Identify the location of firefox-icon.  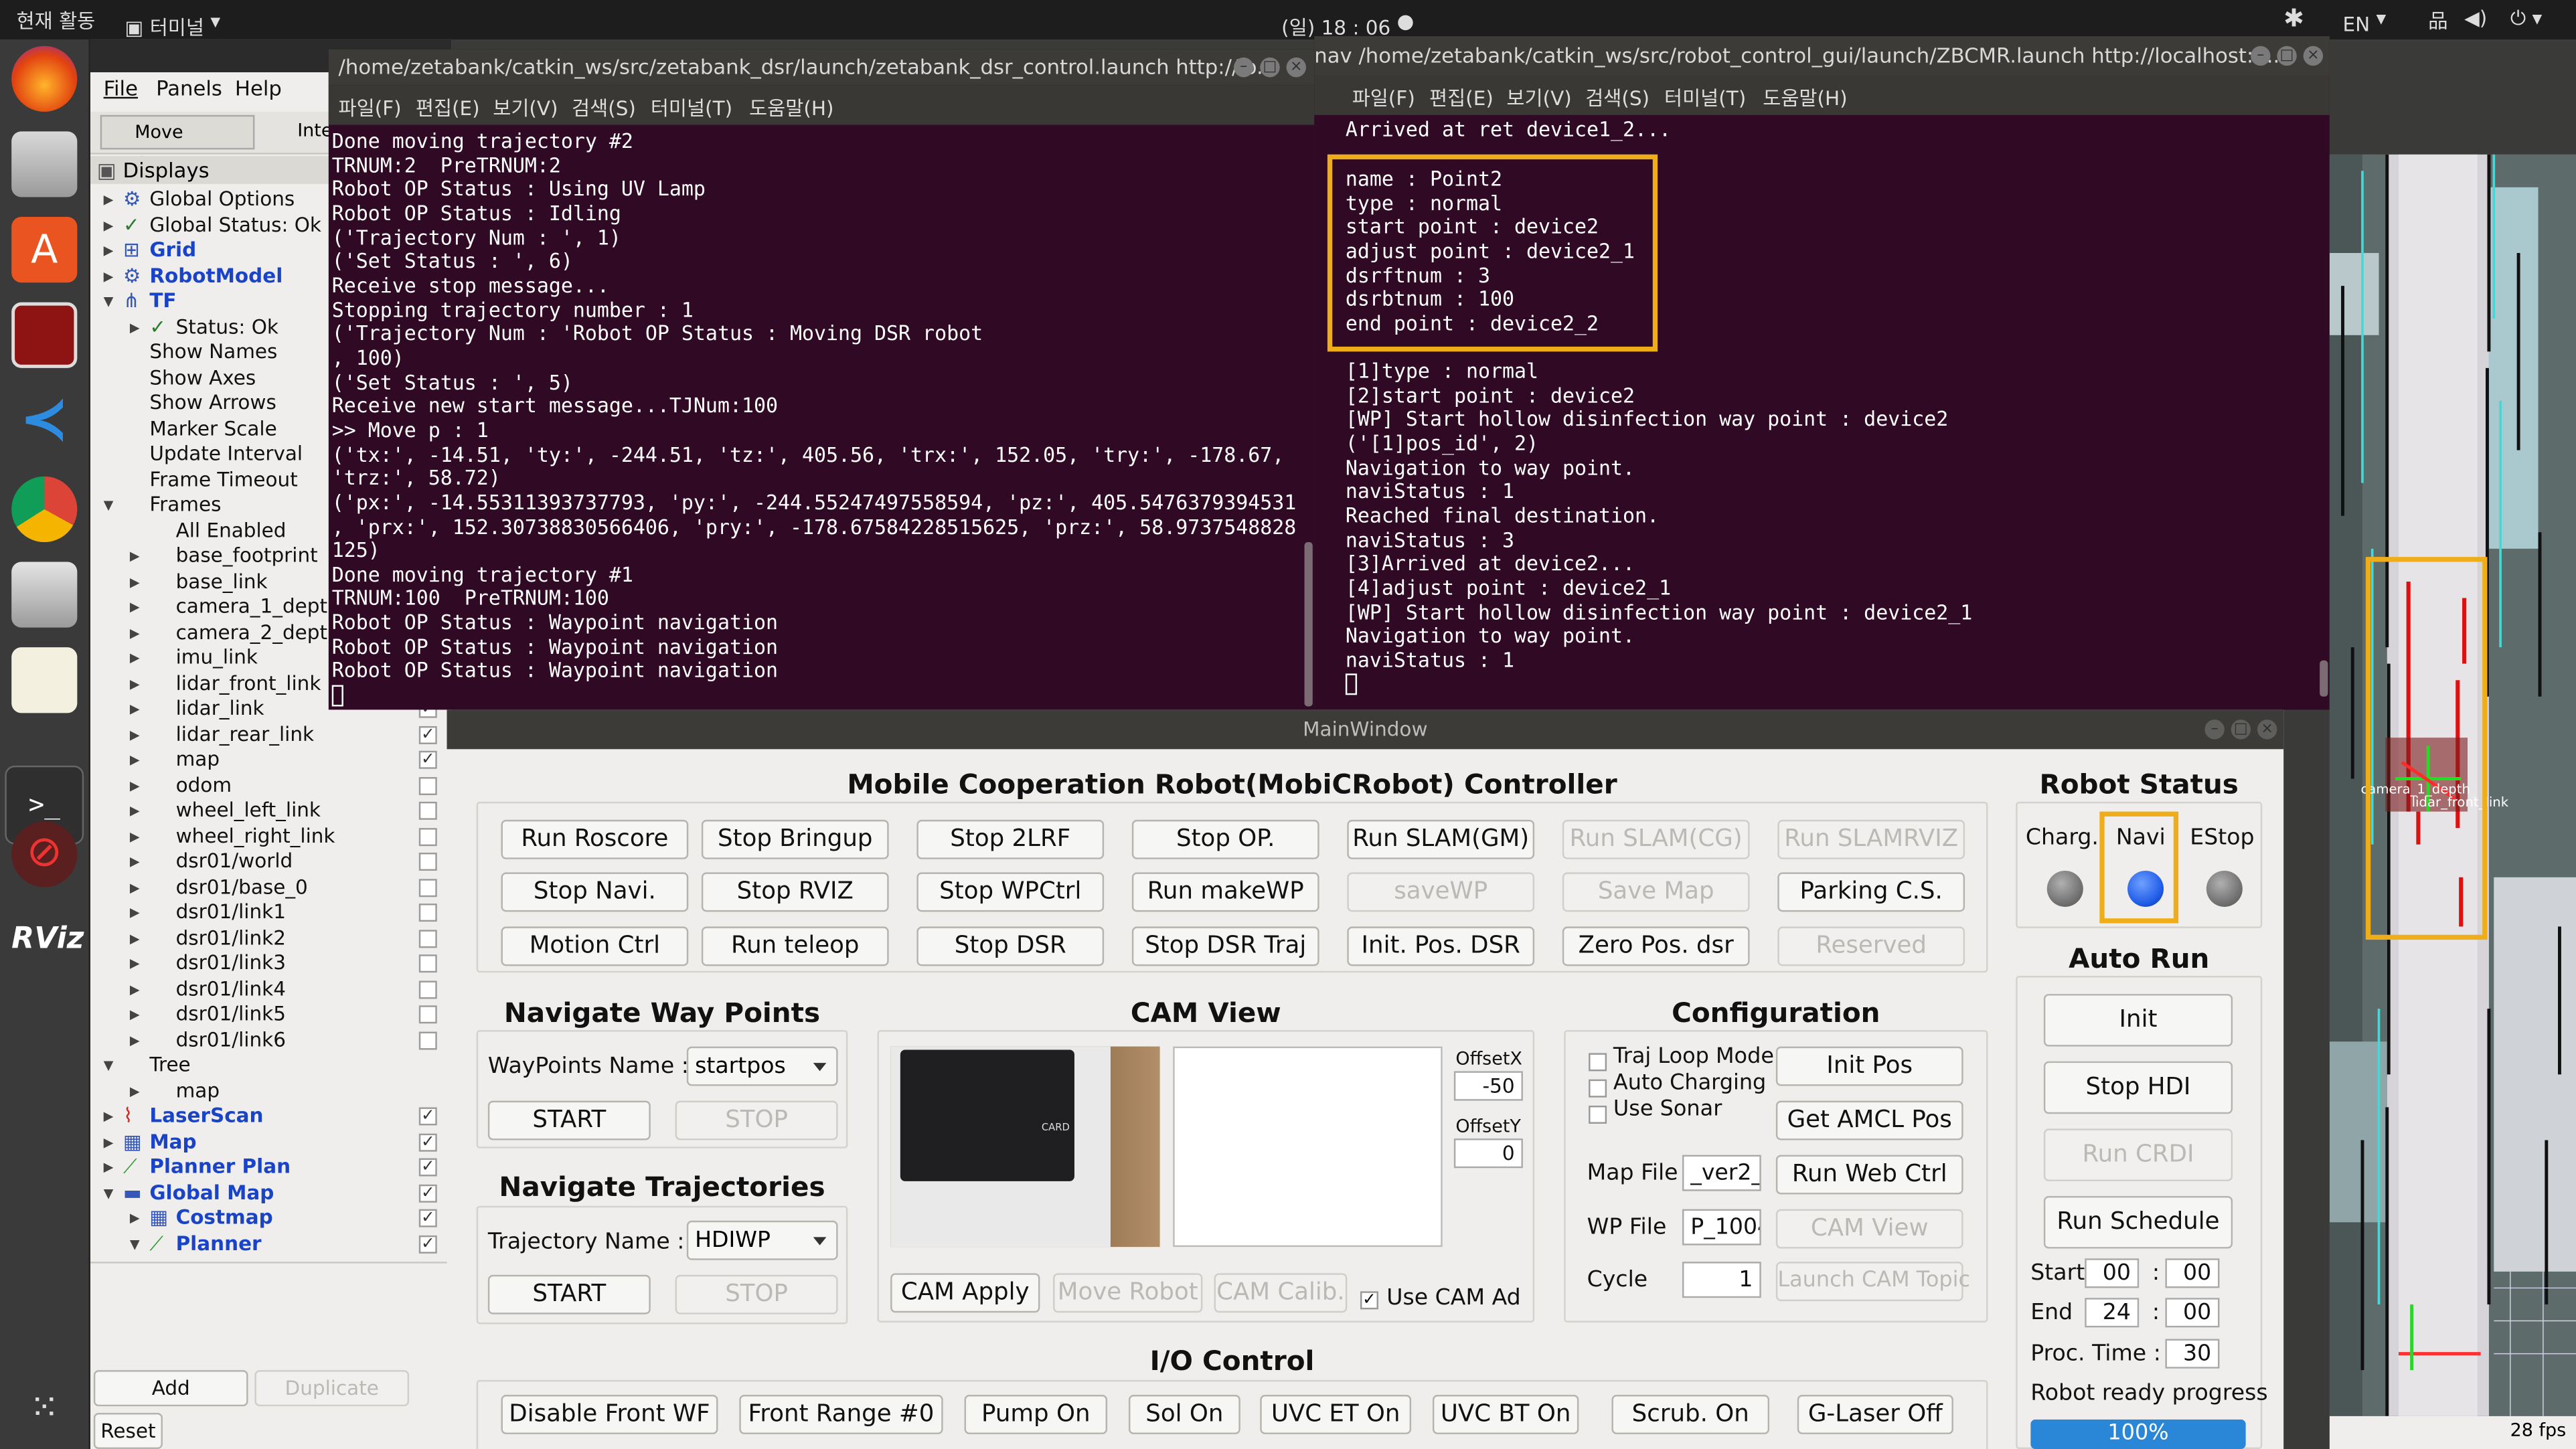
(45, 79).